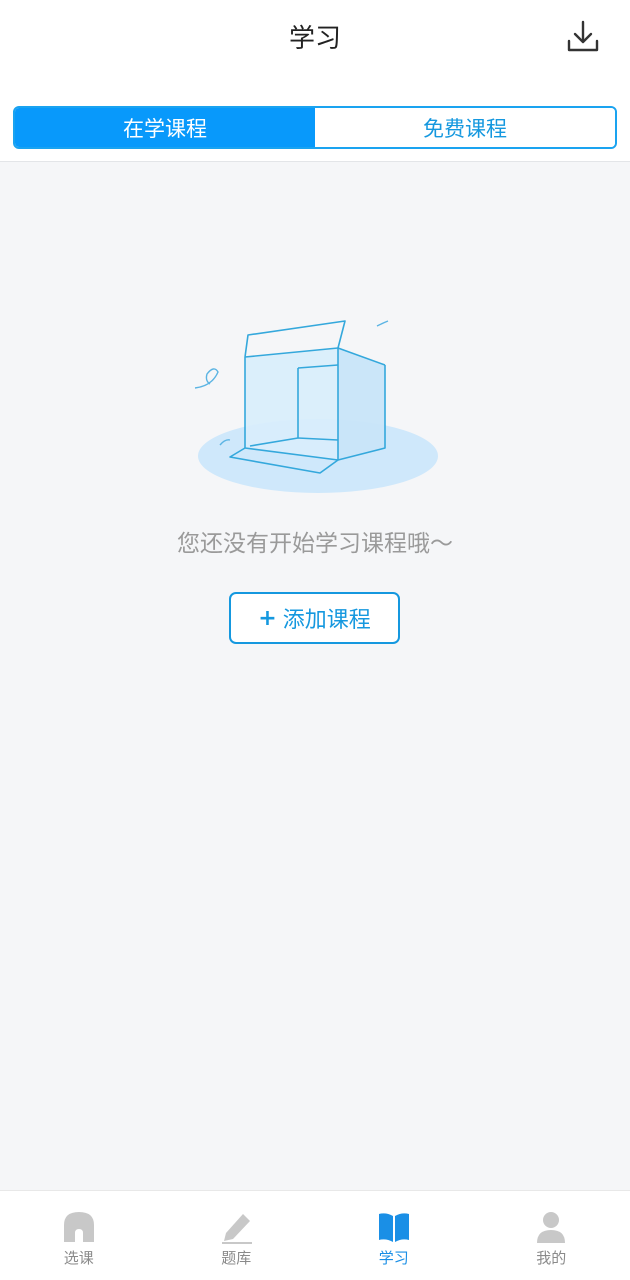  Describe the element at coordinates (465, 127) in the screenshot. I see `tab-free-courses: 免费课程` at that location.